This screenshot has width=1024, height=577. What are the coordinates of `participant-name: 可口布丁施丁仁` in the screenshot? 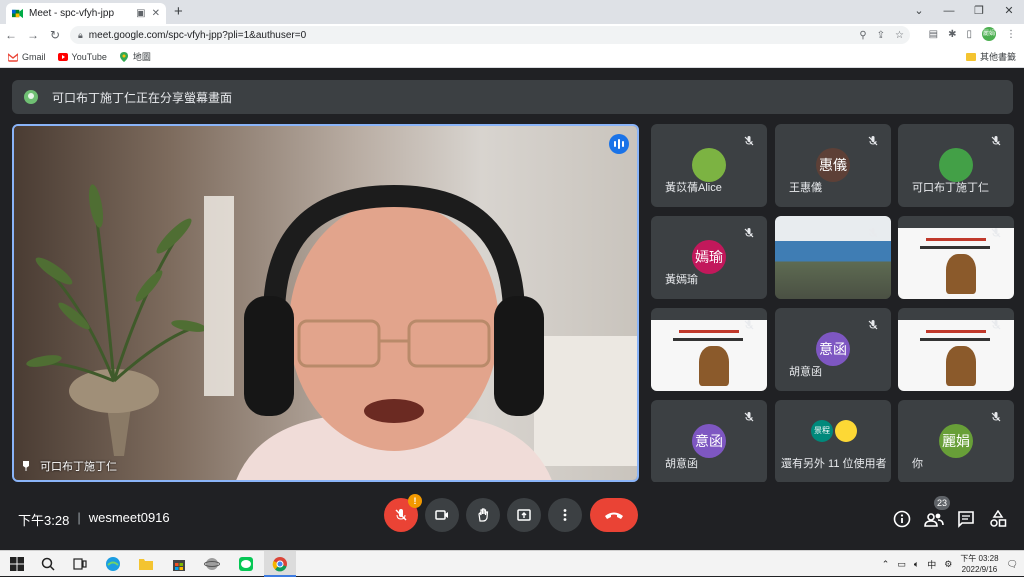 It's located at (950, 188).